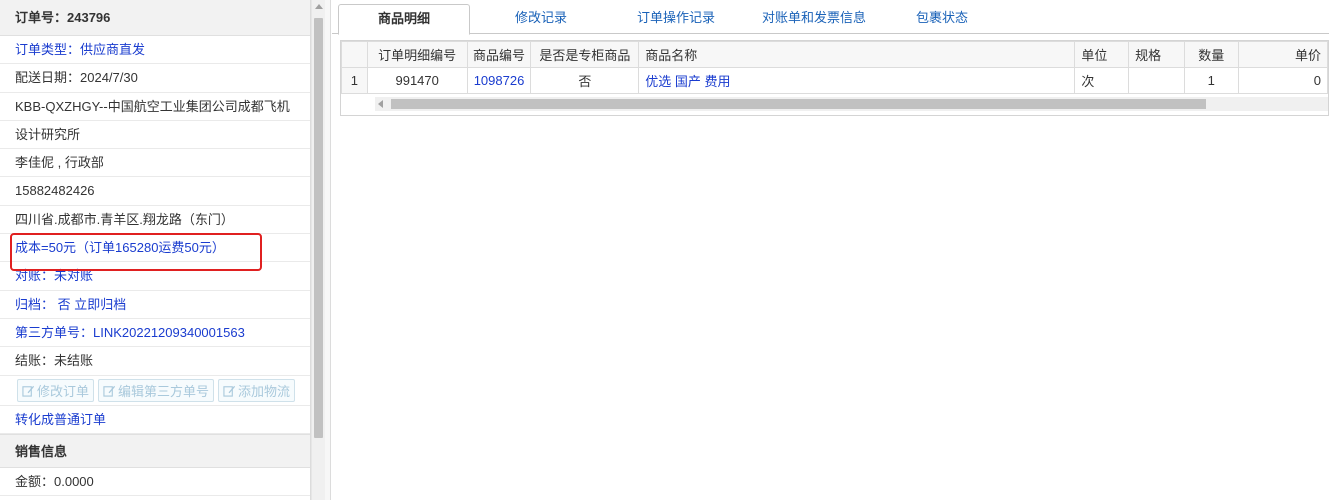 The width and height of the screenshot is (1329, 500). What do you see at coordinates (1102, 54) in the screenshot?
I see `column-header: 单位` at bounding box center [1102, 54].